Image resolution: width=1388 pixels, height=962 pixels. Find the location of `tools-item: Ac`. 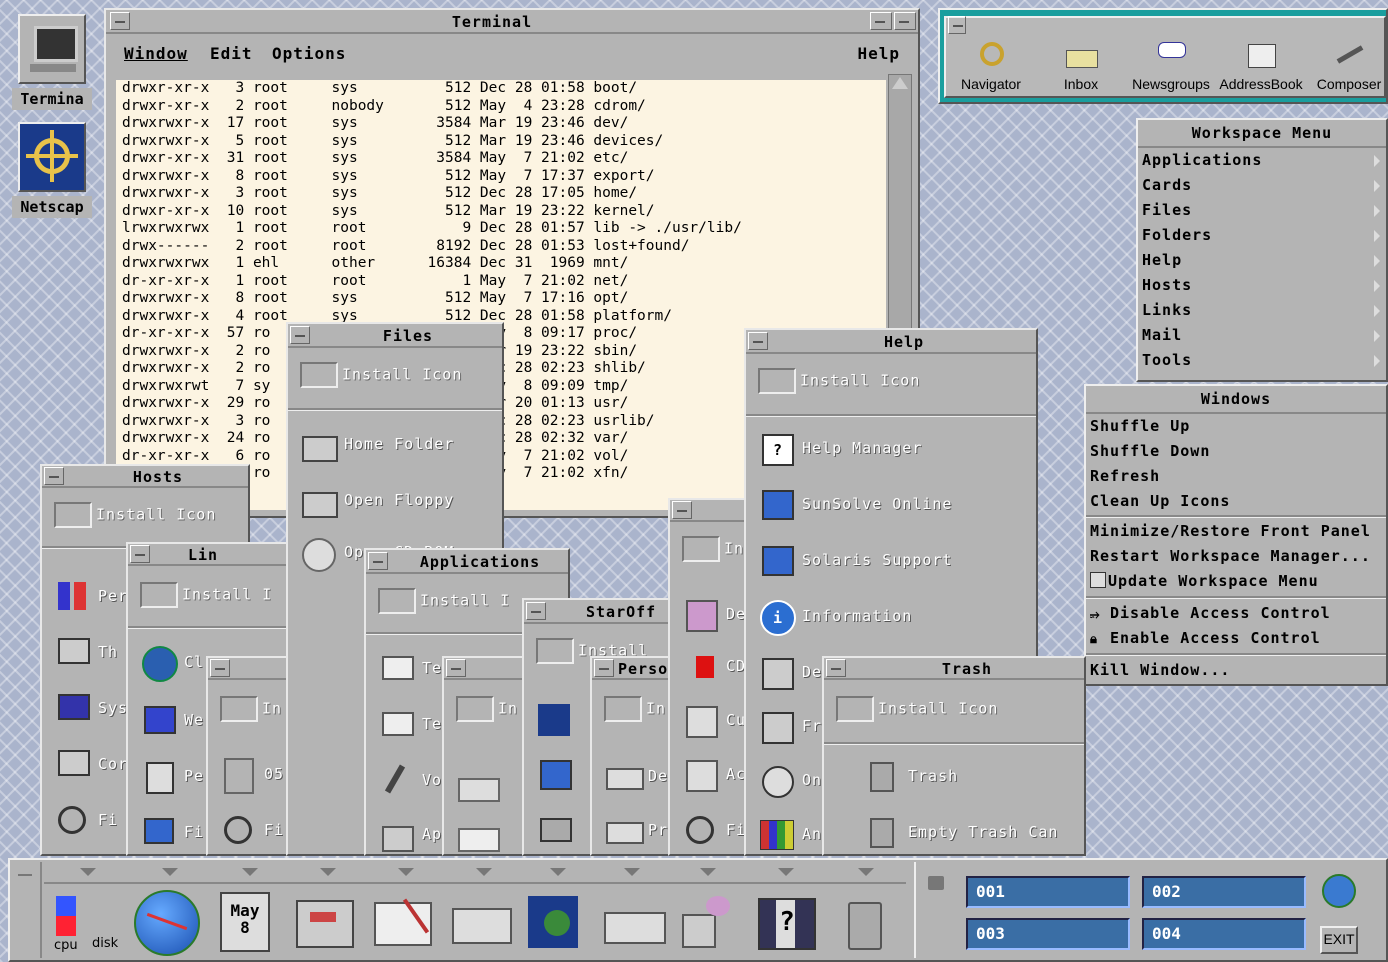

tools-item: Ac is located at coordinates (714, 774).